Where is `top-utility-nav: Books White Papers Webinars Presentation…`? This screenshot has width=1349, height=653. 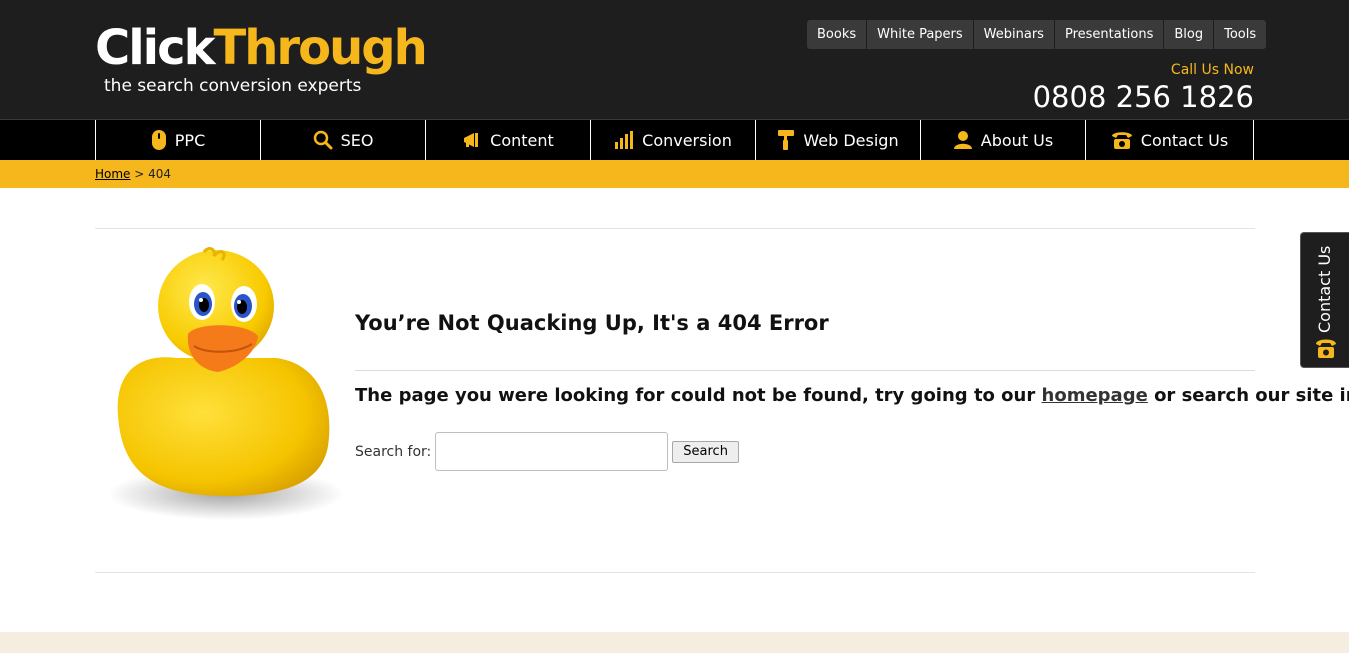 top-utility-nav: Books White Papers Webinars Presentation… is located at coordinates (1037, 34).